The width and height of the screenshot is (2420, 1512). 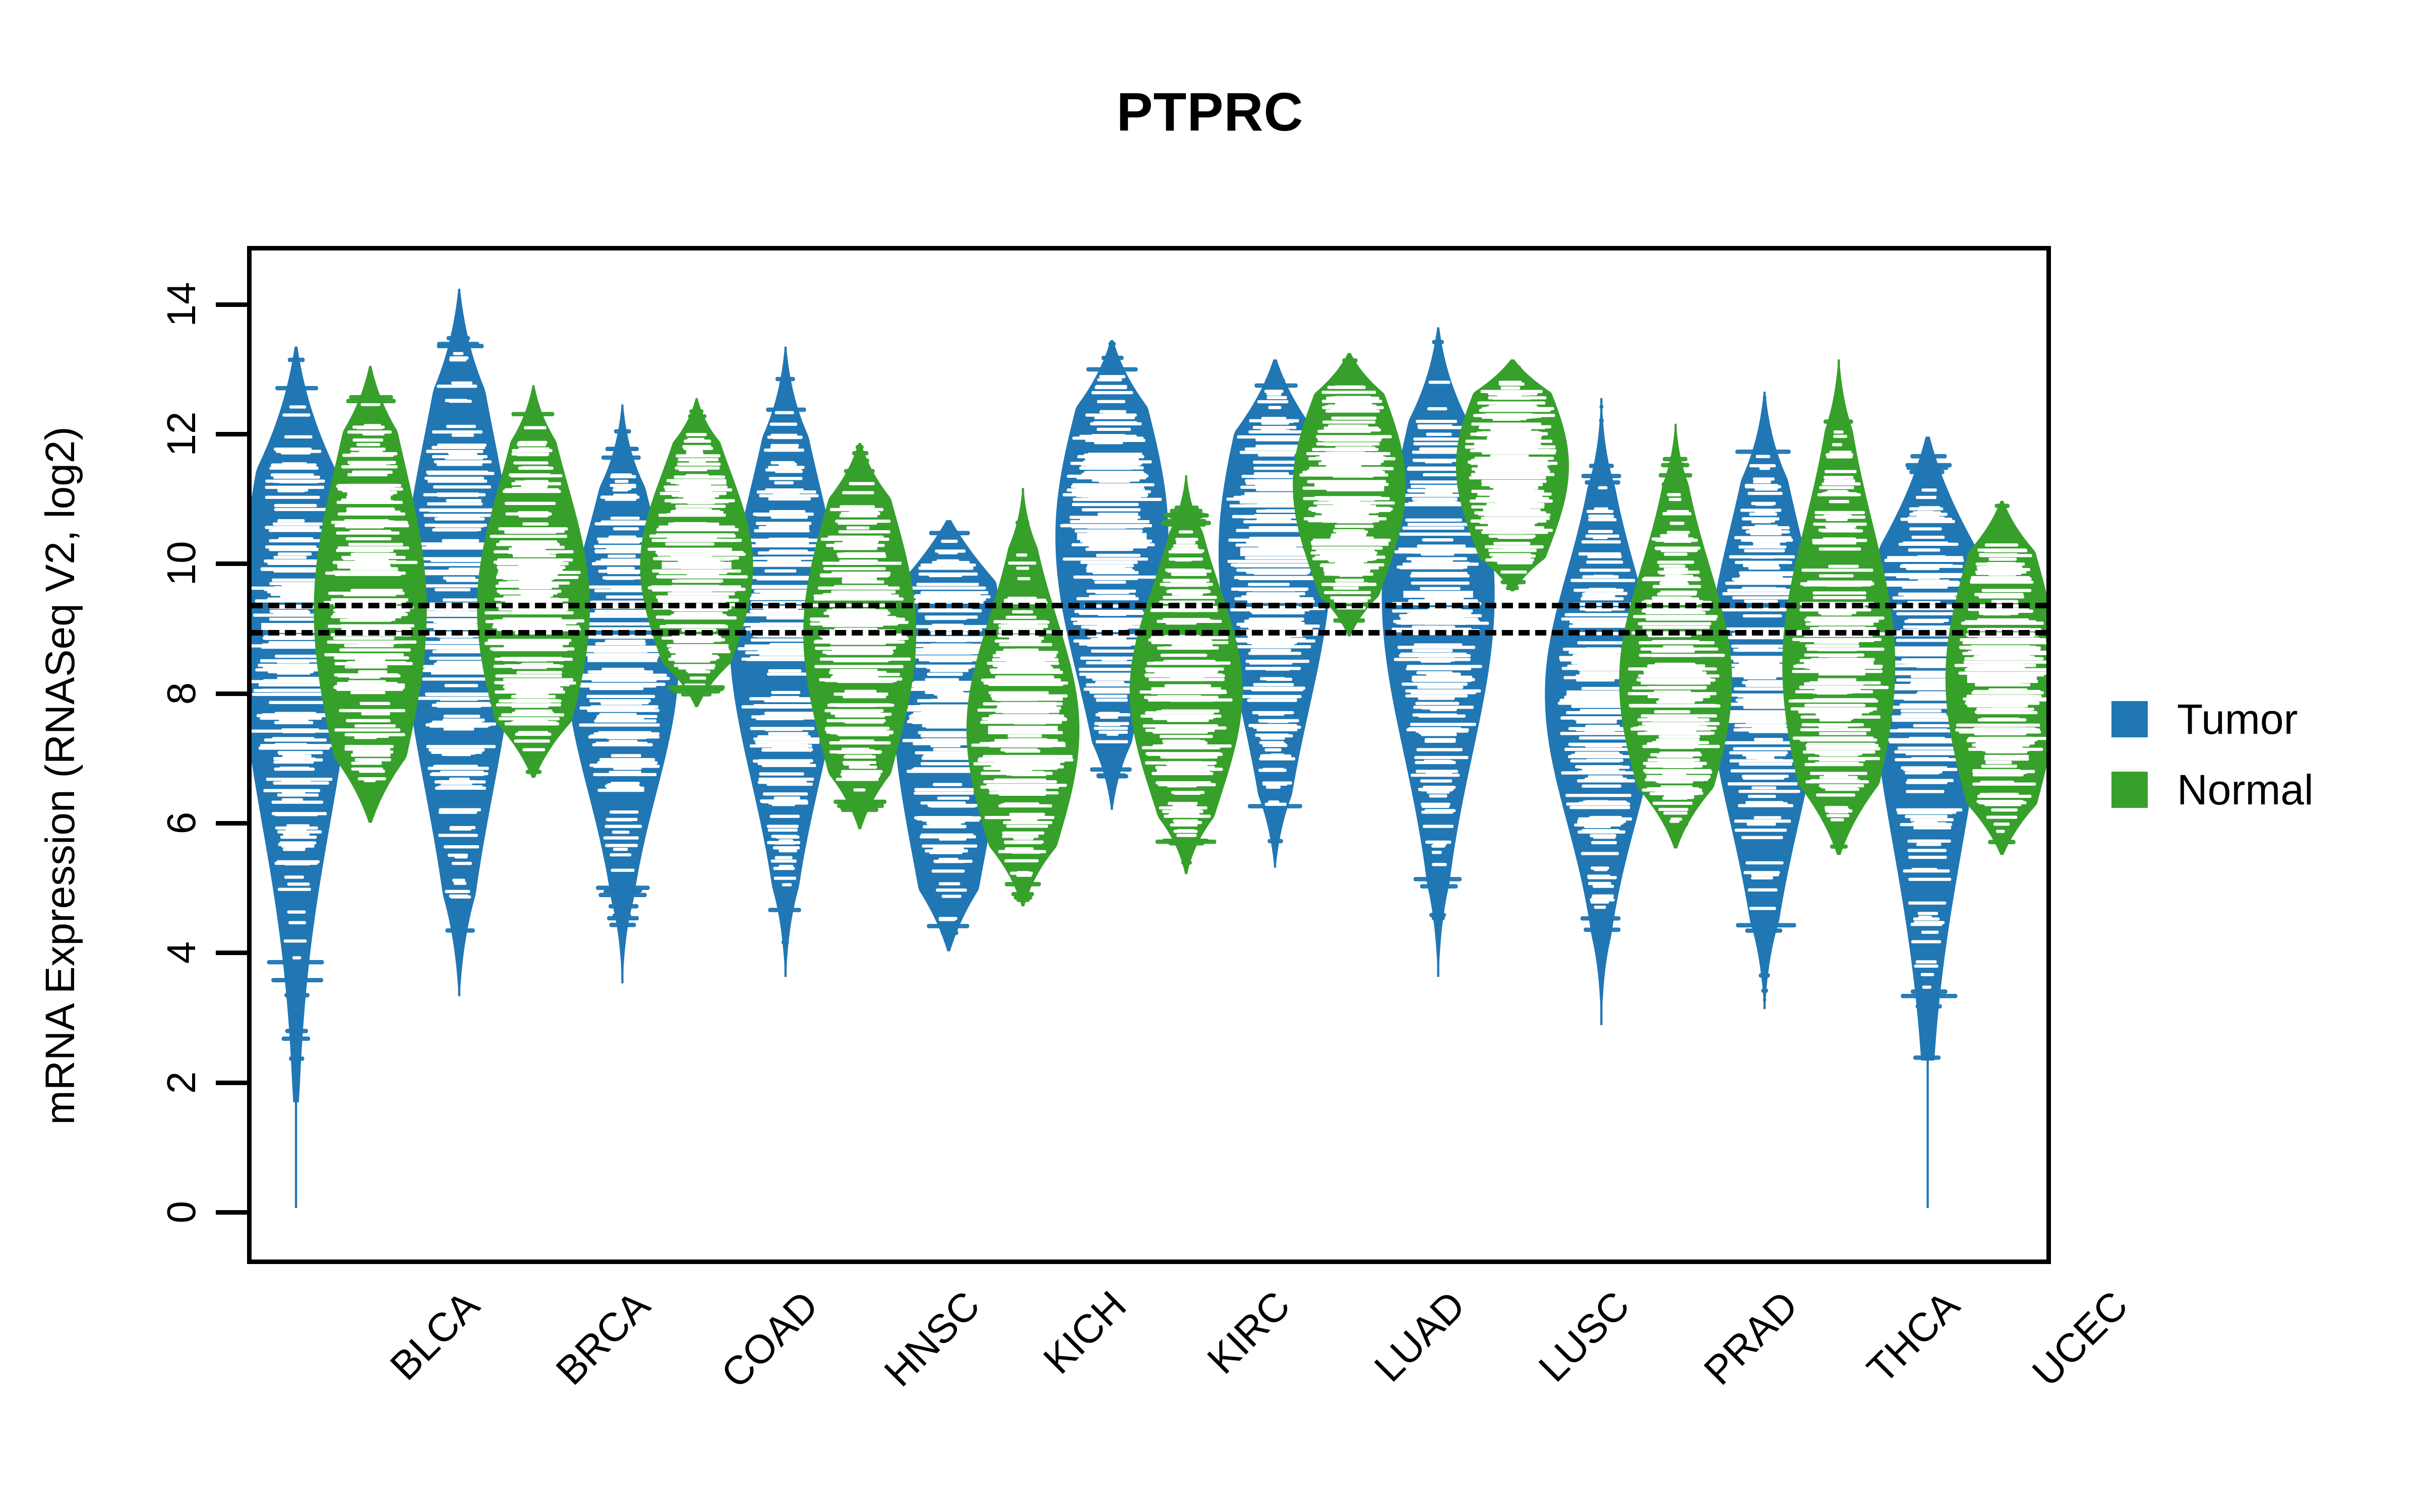 I want to click on x-tick-label-brca: BRCA, so click(x=602, y=1338).